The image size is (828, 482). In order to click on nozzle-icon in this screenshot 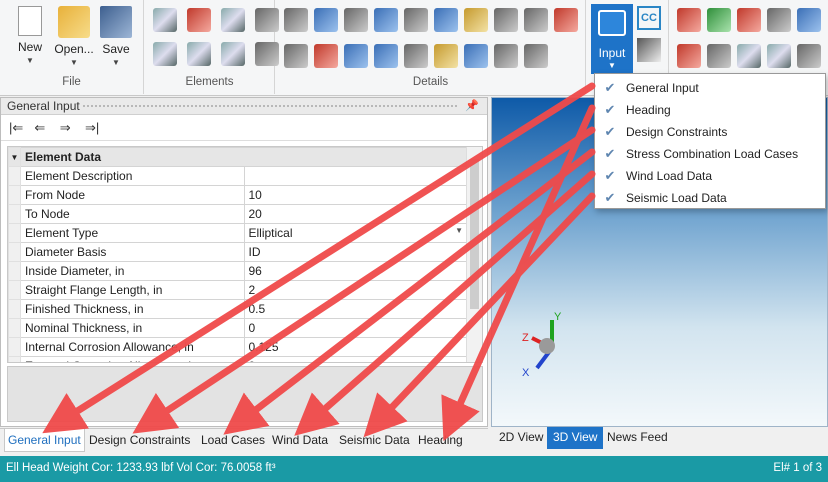, I will do `click(536, 20)`.